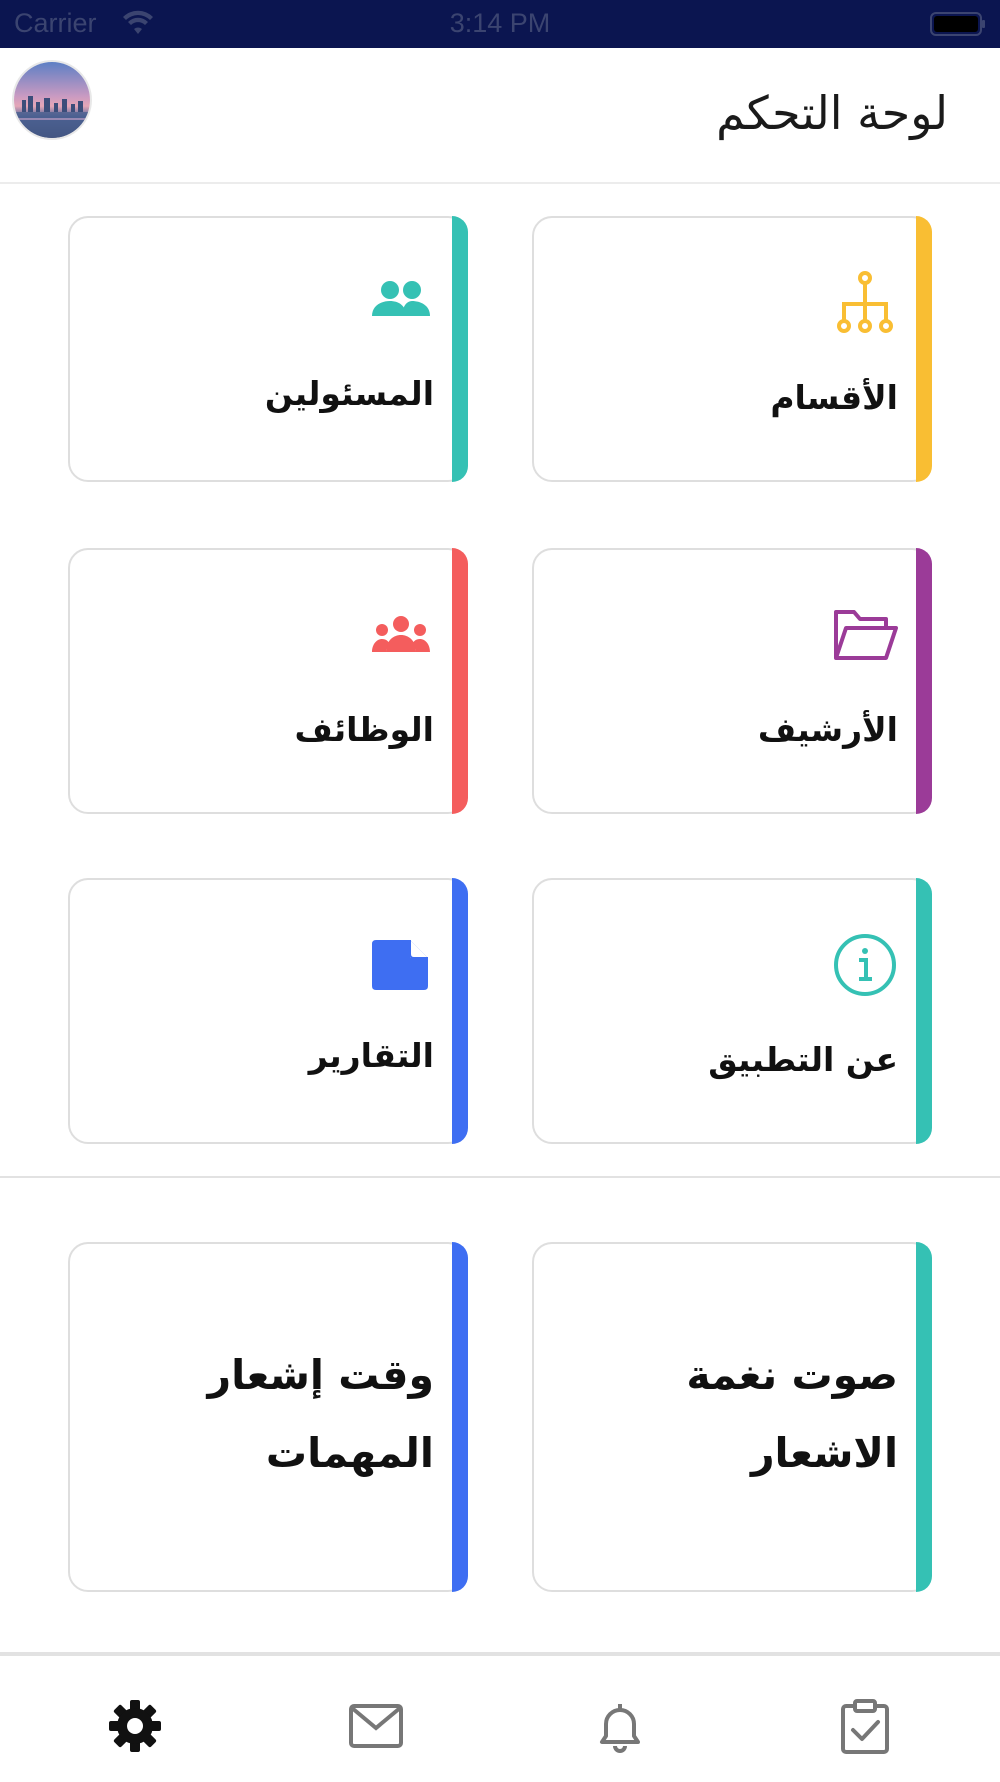  I want to click on tab-messages, so click(376, 1726).